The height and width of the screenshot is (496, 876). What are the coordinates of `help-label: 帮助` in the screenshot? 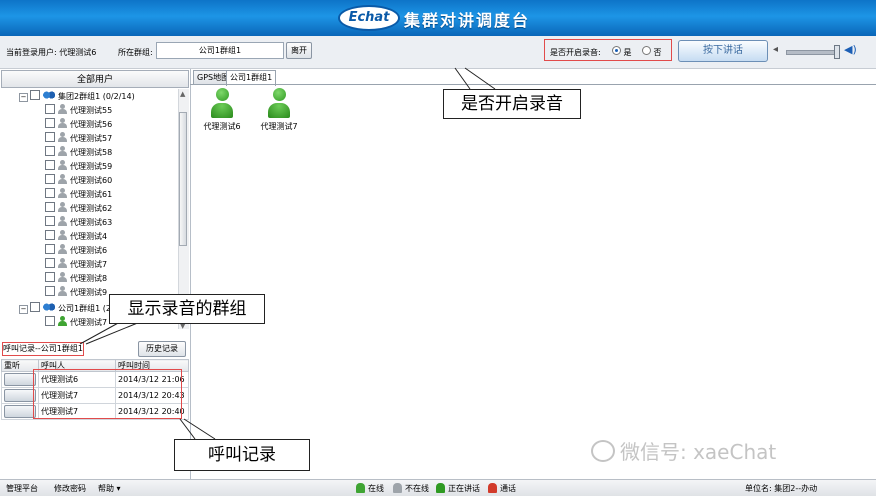 It's located at (106, 488).